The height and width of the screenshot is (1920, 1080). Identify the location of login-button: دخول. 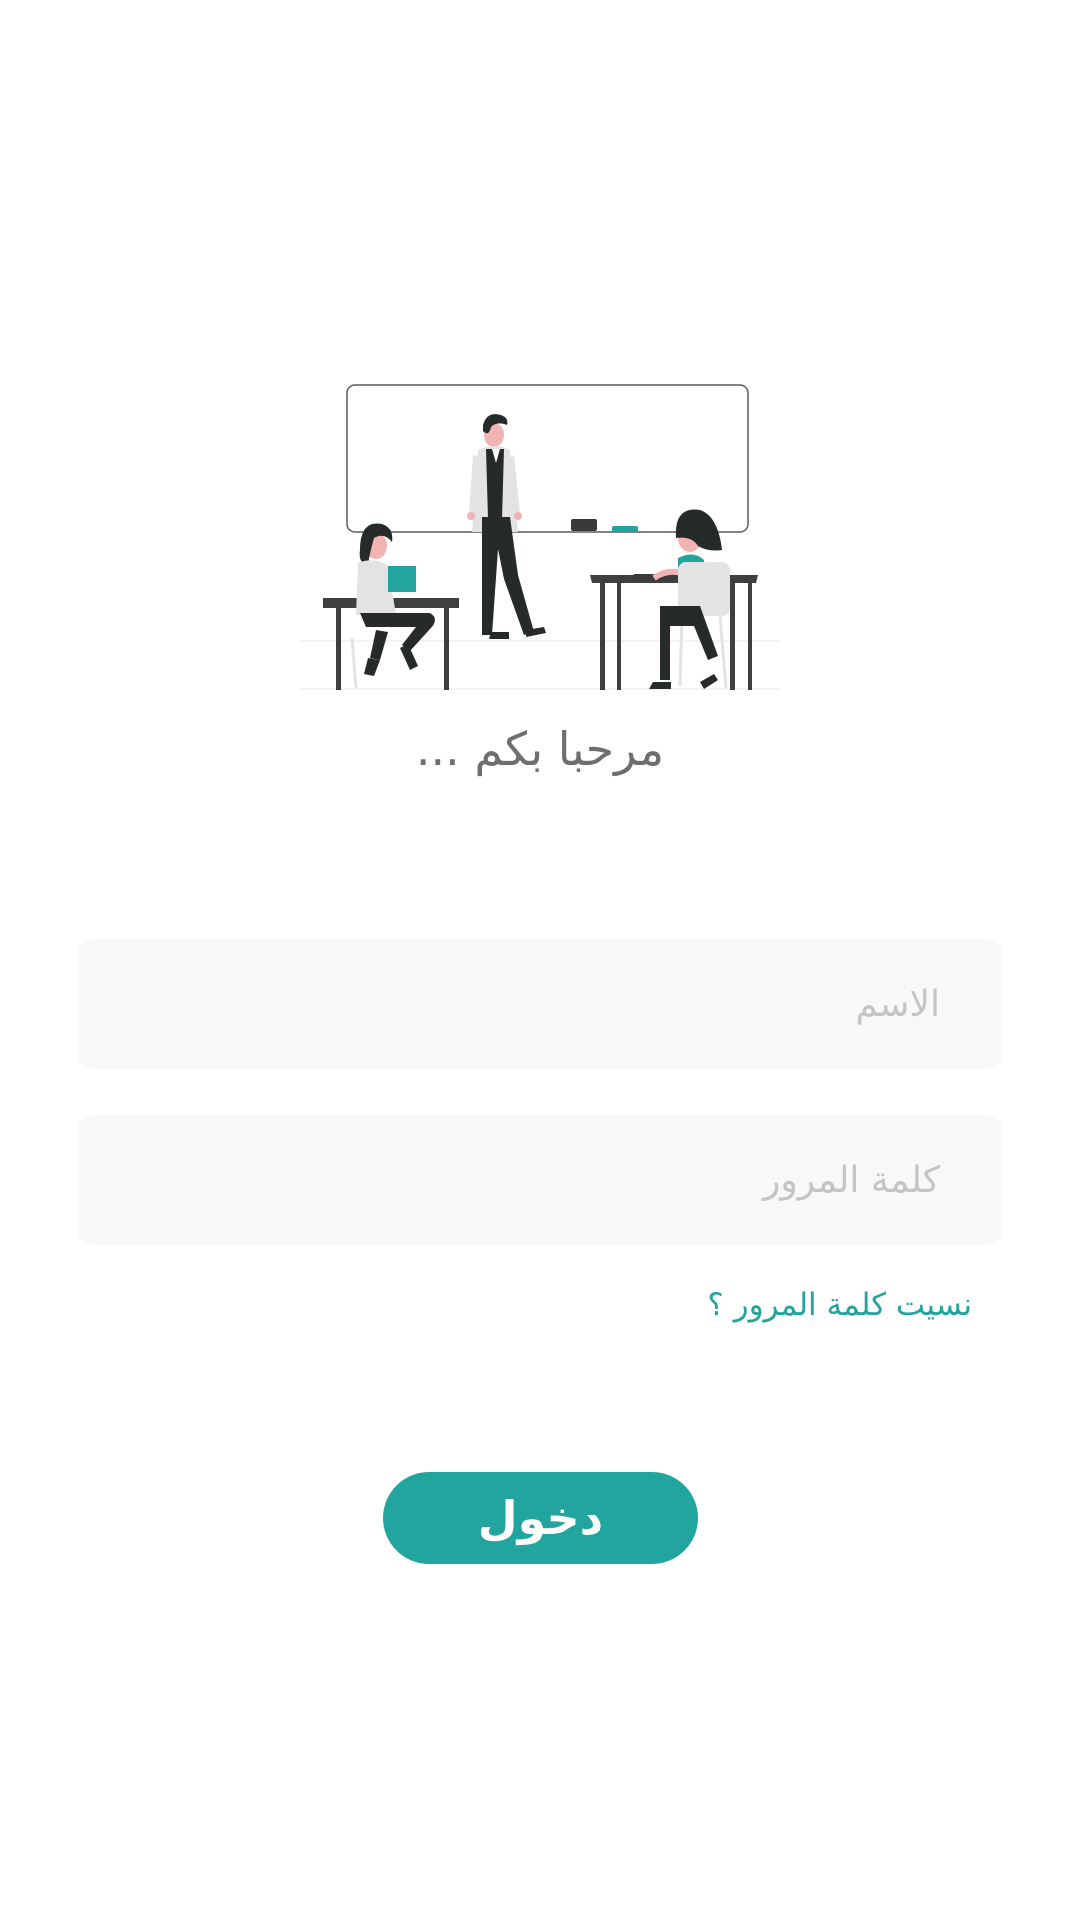
(540, 1518).